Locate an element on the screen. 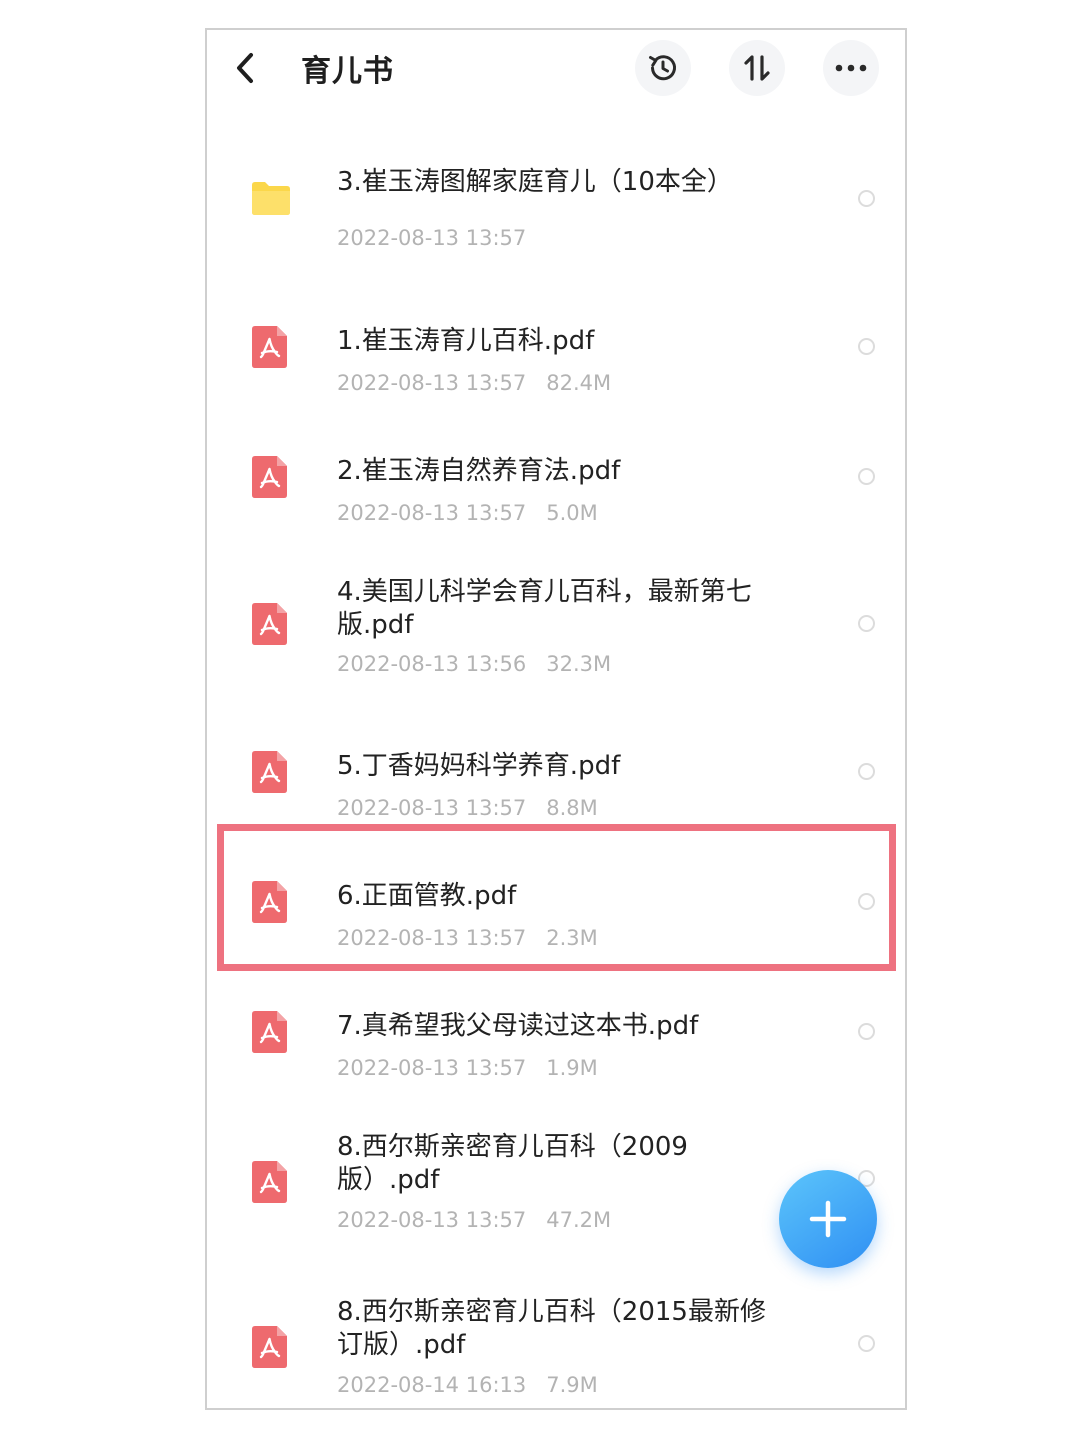  file-name: 7.真希望我父母读过这本书.pdf is located at coordinates (518, 1026).